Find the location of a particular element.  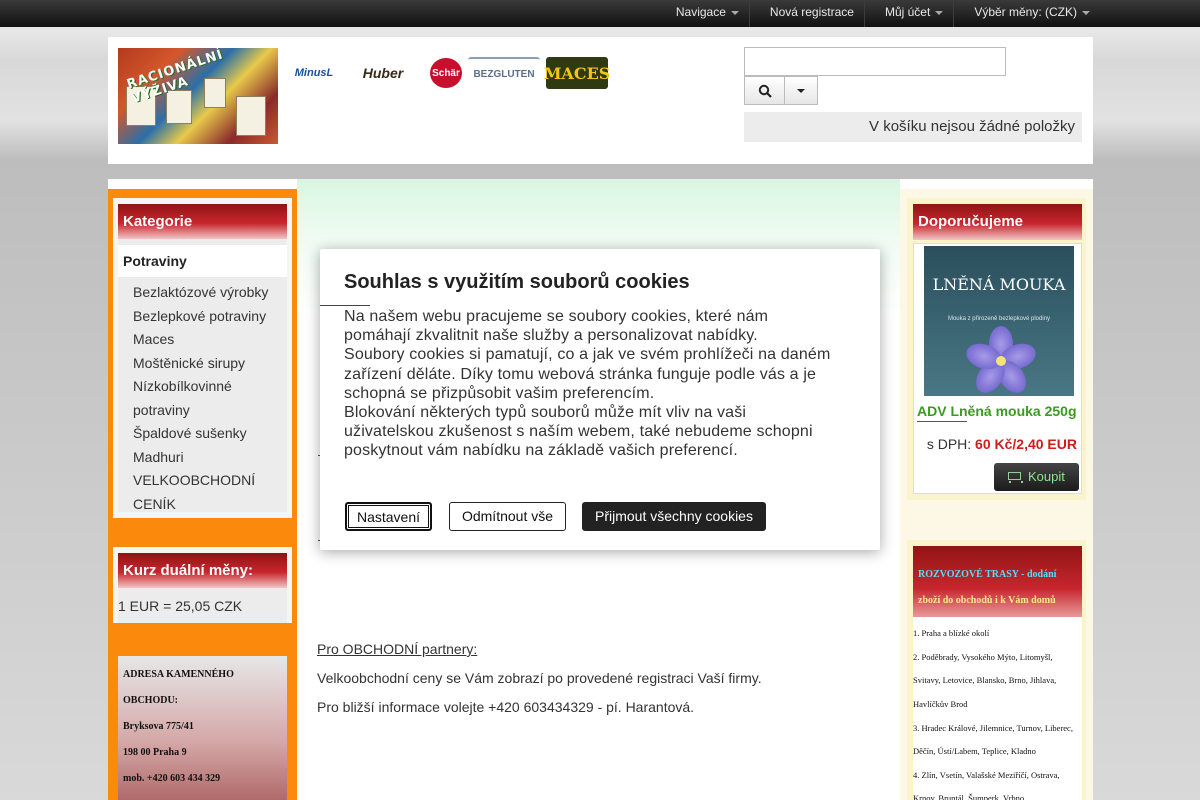

nav-currency: Výběr měny: (CZK) is located at coordinates (1026, 13).